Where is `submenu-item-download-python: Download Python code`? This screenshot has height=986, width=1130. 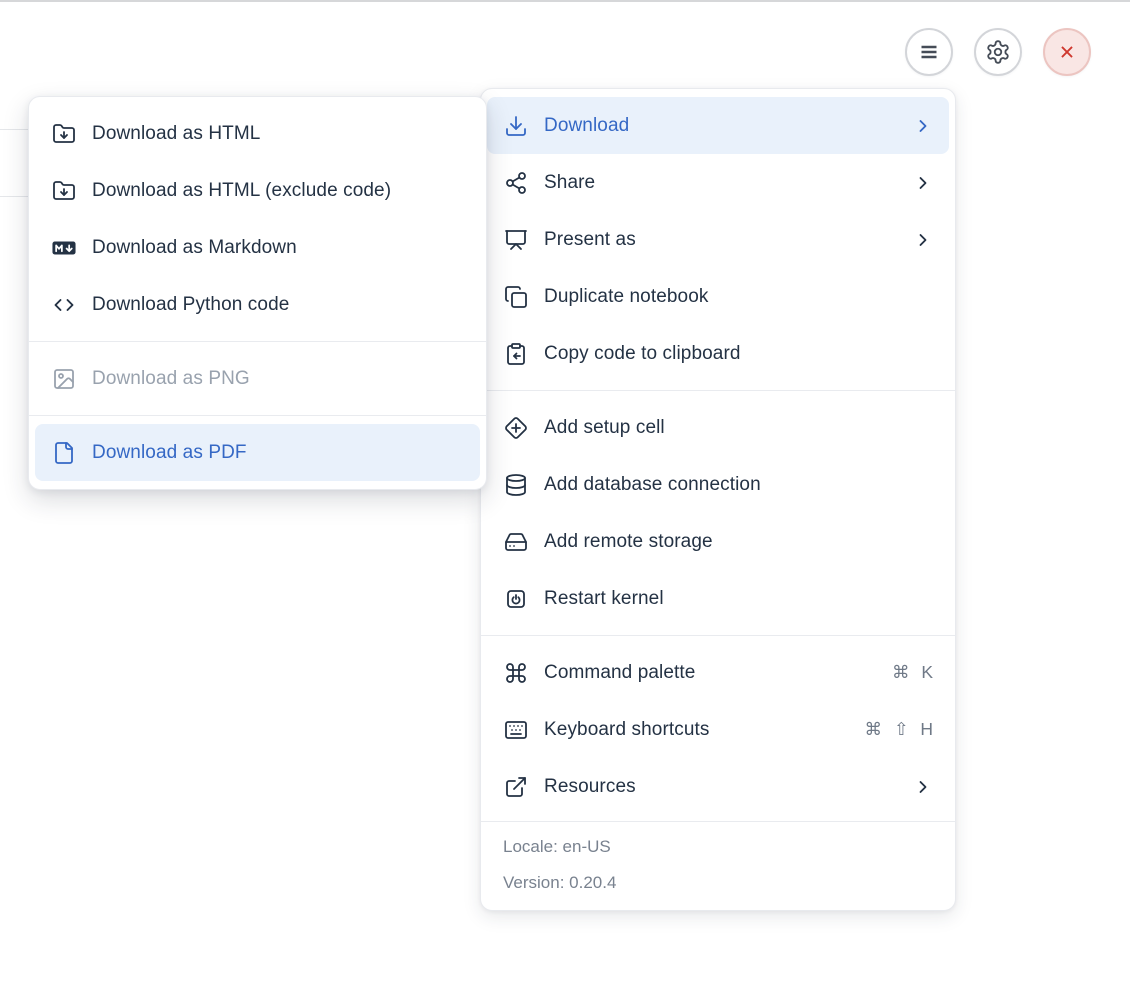 submenu-item-download-python: Download Python code is located at coordinates (257, 304).